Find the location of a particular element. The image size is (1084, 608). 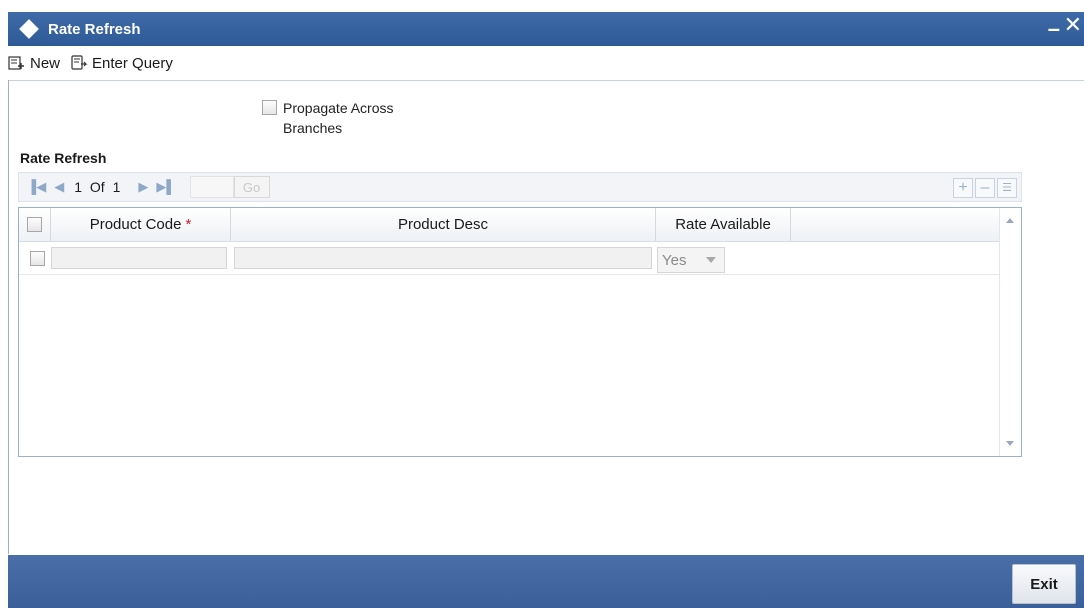

add-row-icon: + is located at coordinates (963, 188).